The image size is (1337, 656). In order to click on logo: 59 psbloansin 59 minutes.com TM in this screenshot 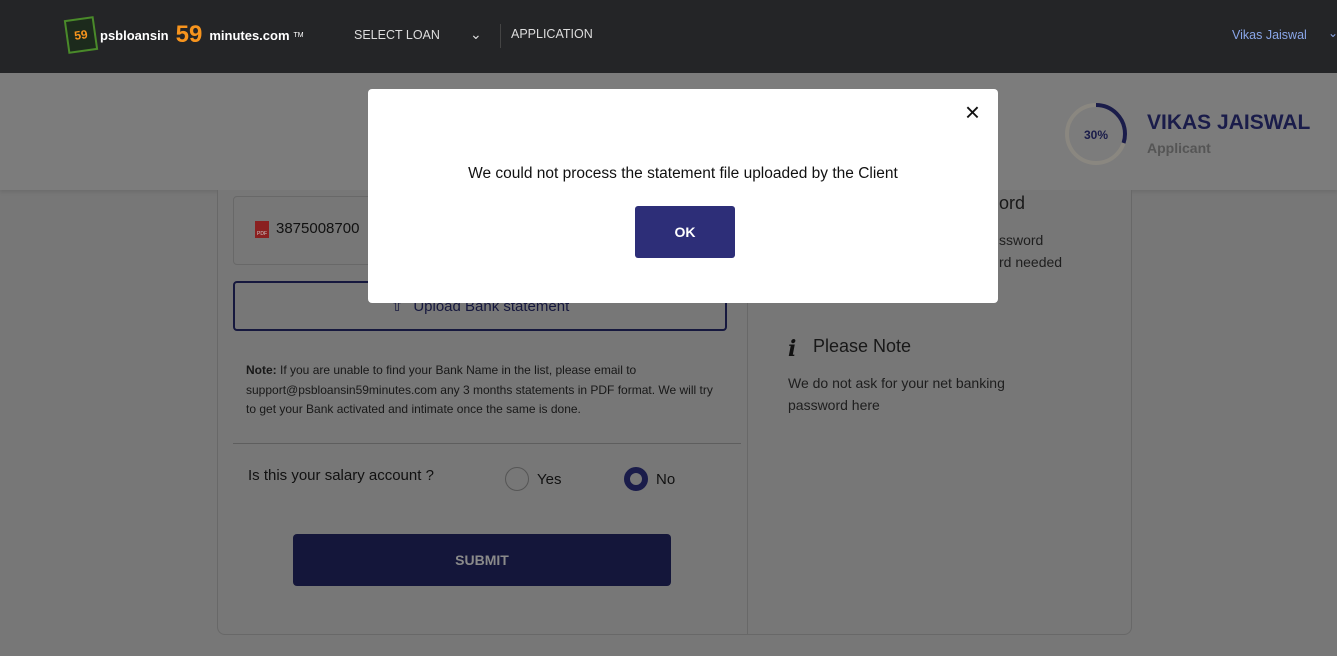, I will do `click(183, 35)`.